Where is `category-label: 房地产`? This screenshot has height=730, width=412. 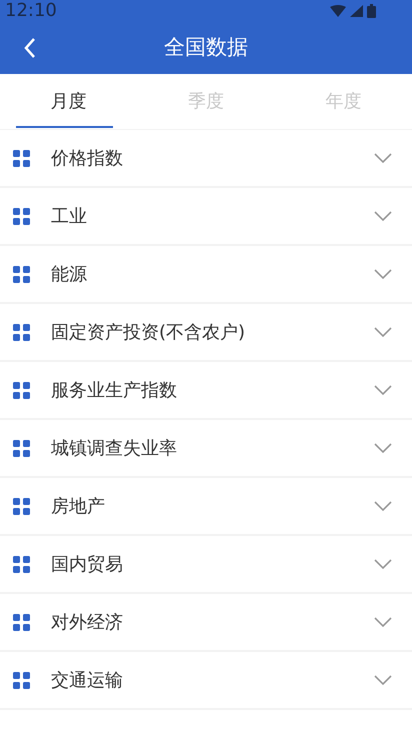 category-label: 房地产 is located at coordinates (78, 506).